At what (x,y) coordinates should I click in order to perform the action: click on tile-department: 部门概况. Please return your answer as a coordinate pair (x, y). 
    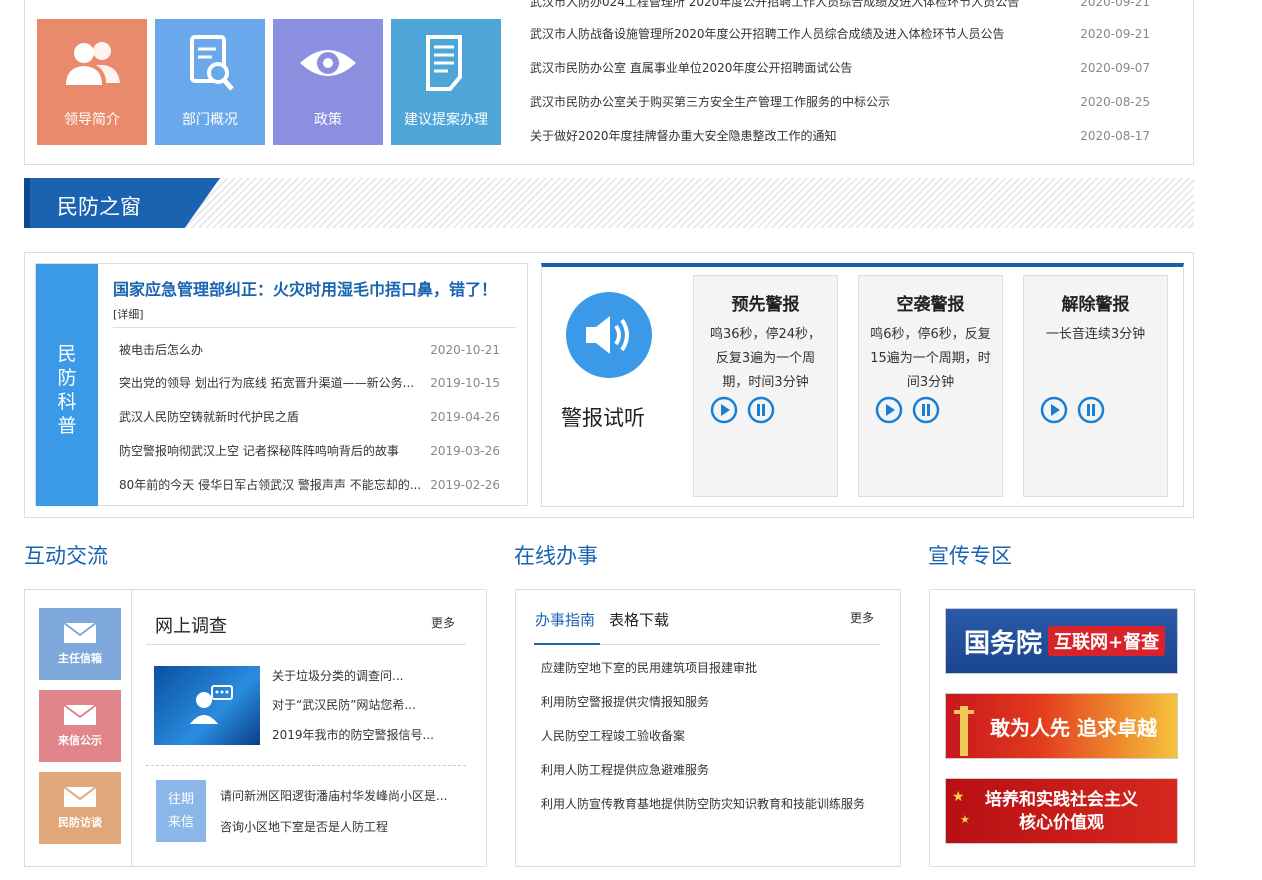
    Looking at the image, I should click on (210, 82).